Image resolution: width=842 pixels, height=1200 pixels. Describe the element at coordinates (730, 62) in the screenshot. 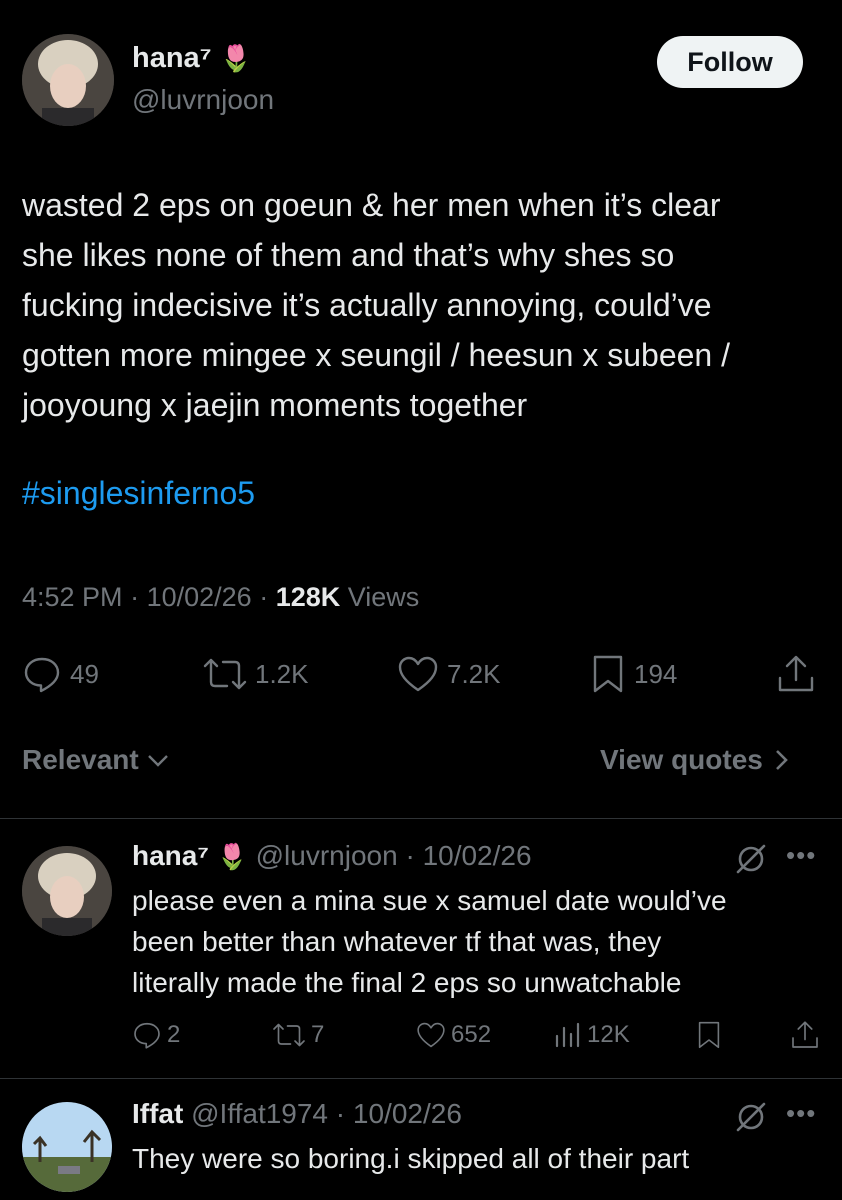

I see `follow-button: Follow` at that location.